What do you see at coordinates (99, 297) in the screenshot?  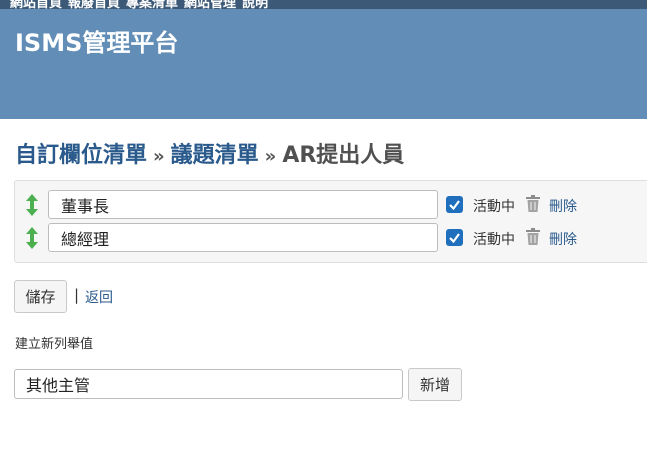 I see `back-link: 返回` at bounding box center [99, 297].